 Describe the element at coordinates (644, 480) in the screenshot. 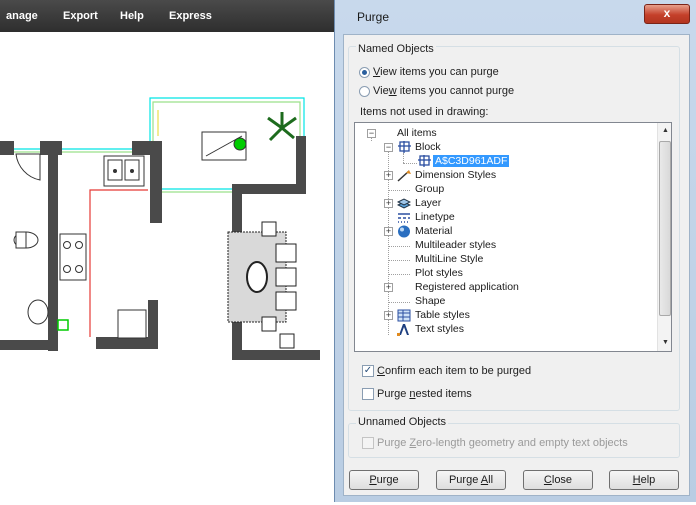

I see `help-button: Help` at that location.